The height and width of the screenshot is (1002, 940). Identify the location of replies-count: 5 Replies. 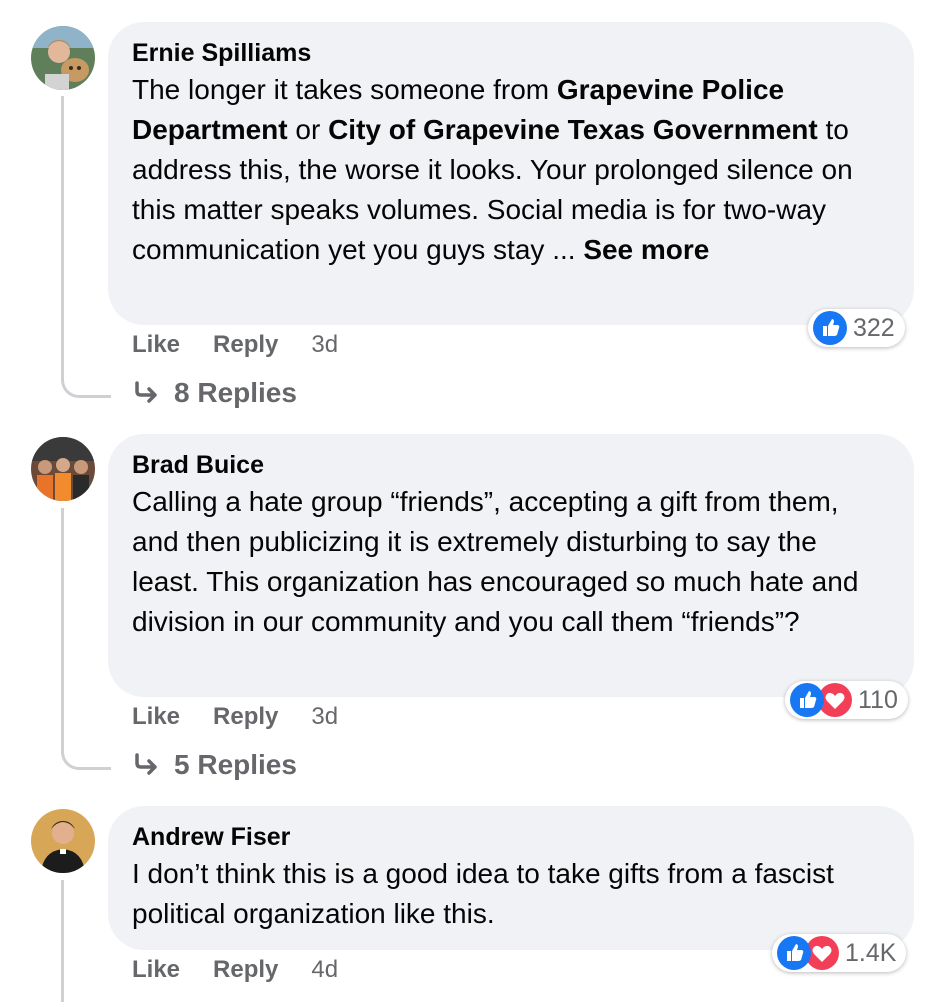
(235, 764).